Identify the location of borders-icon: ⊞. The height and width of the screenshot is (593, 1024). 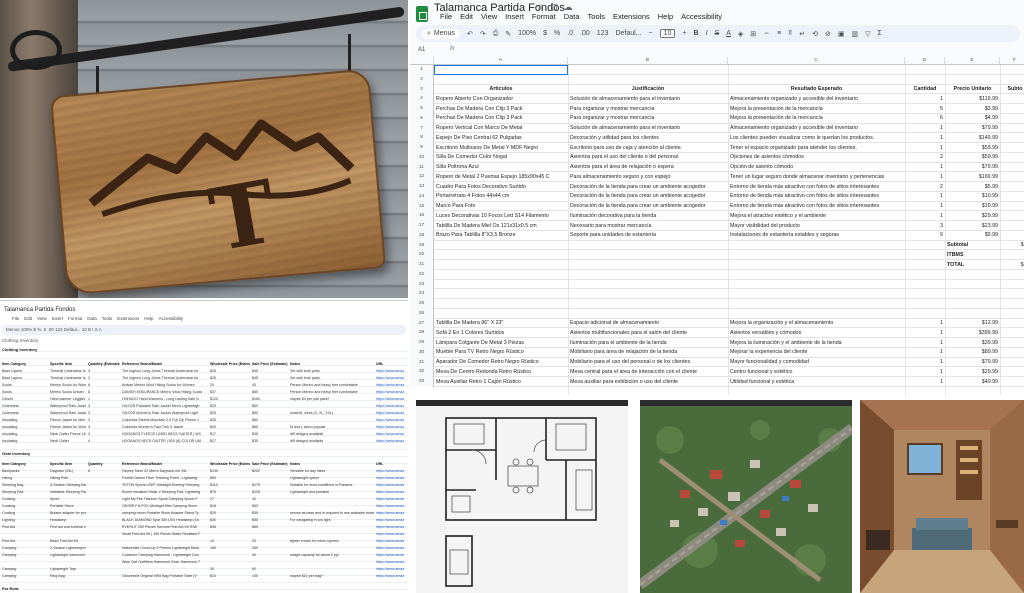
(753, 34).